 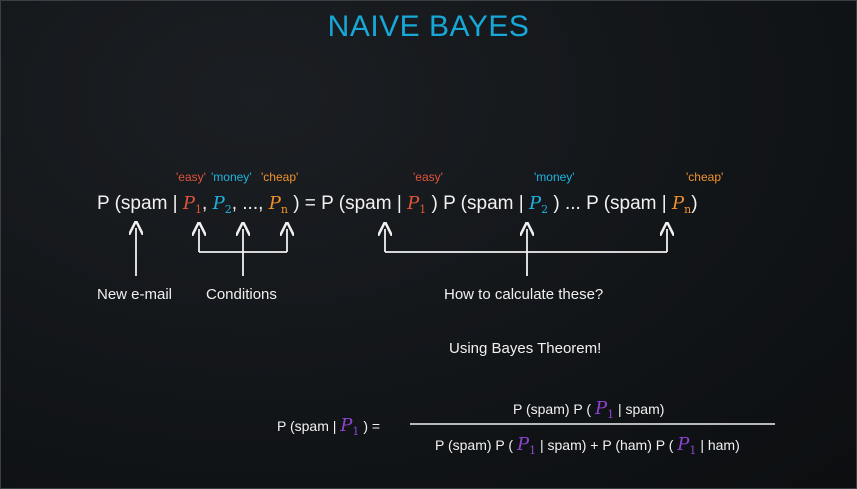 What do you see at coordinates (687, 445) in the screenshot?
I see `bayes-den-var-p1b: P1` at bounding box center [687, 445].